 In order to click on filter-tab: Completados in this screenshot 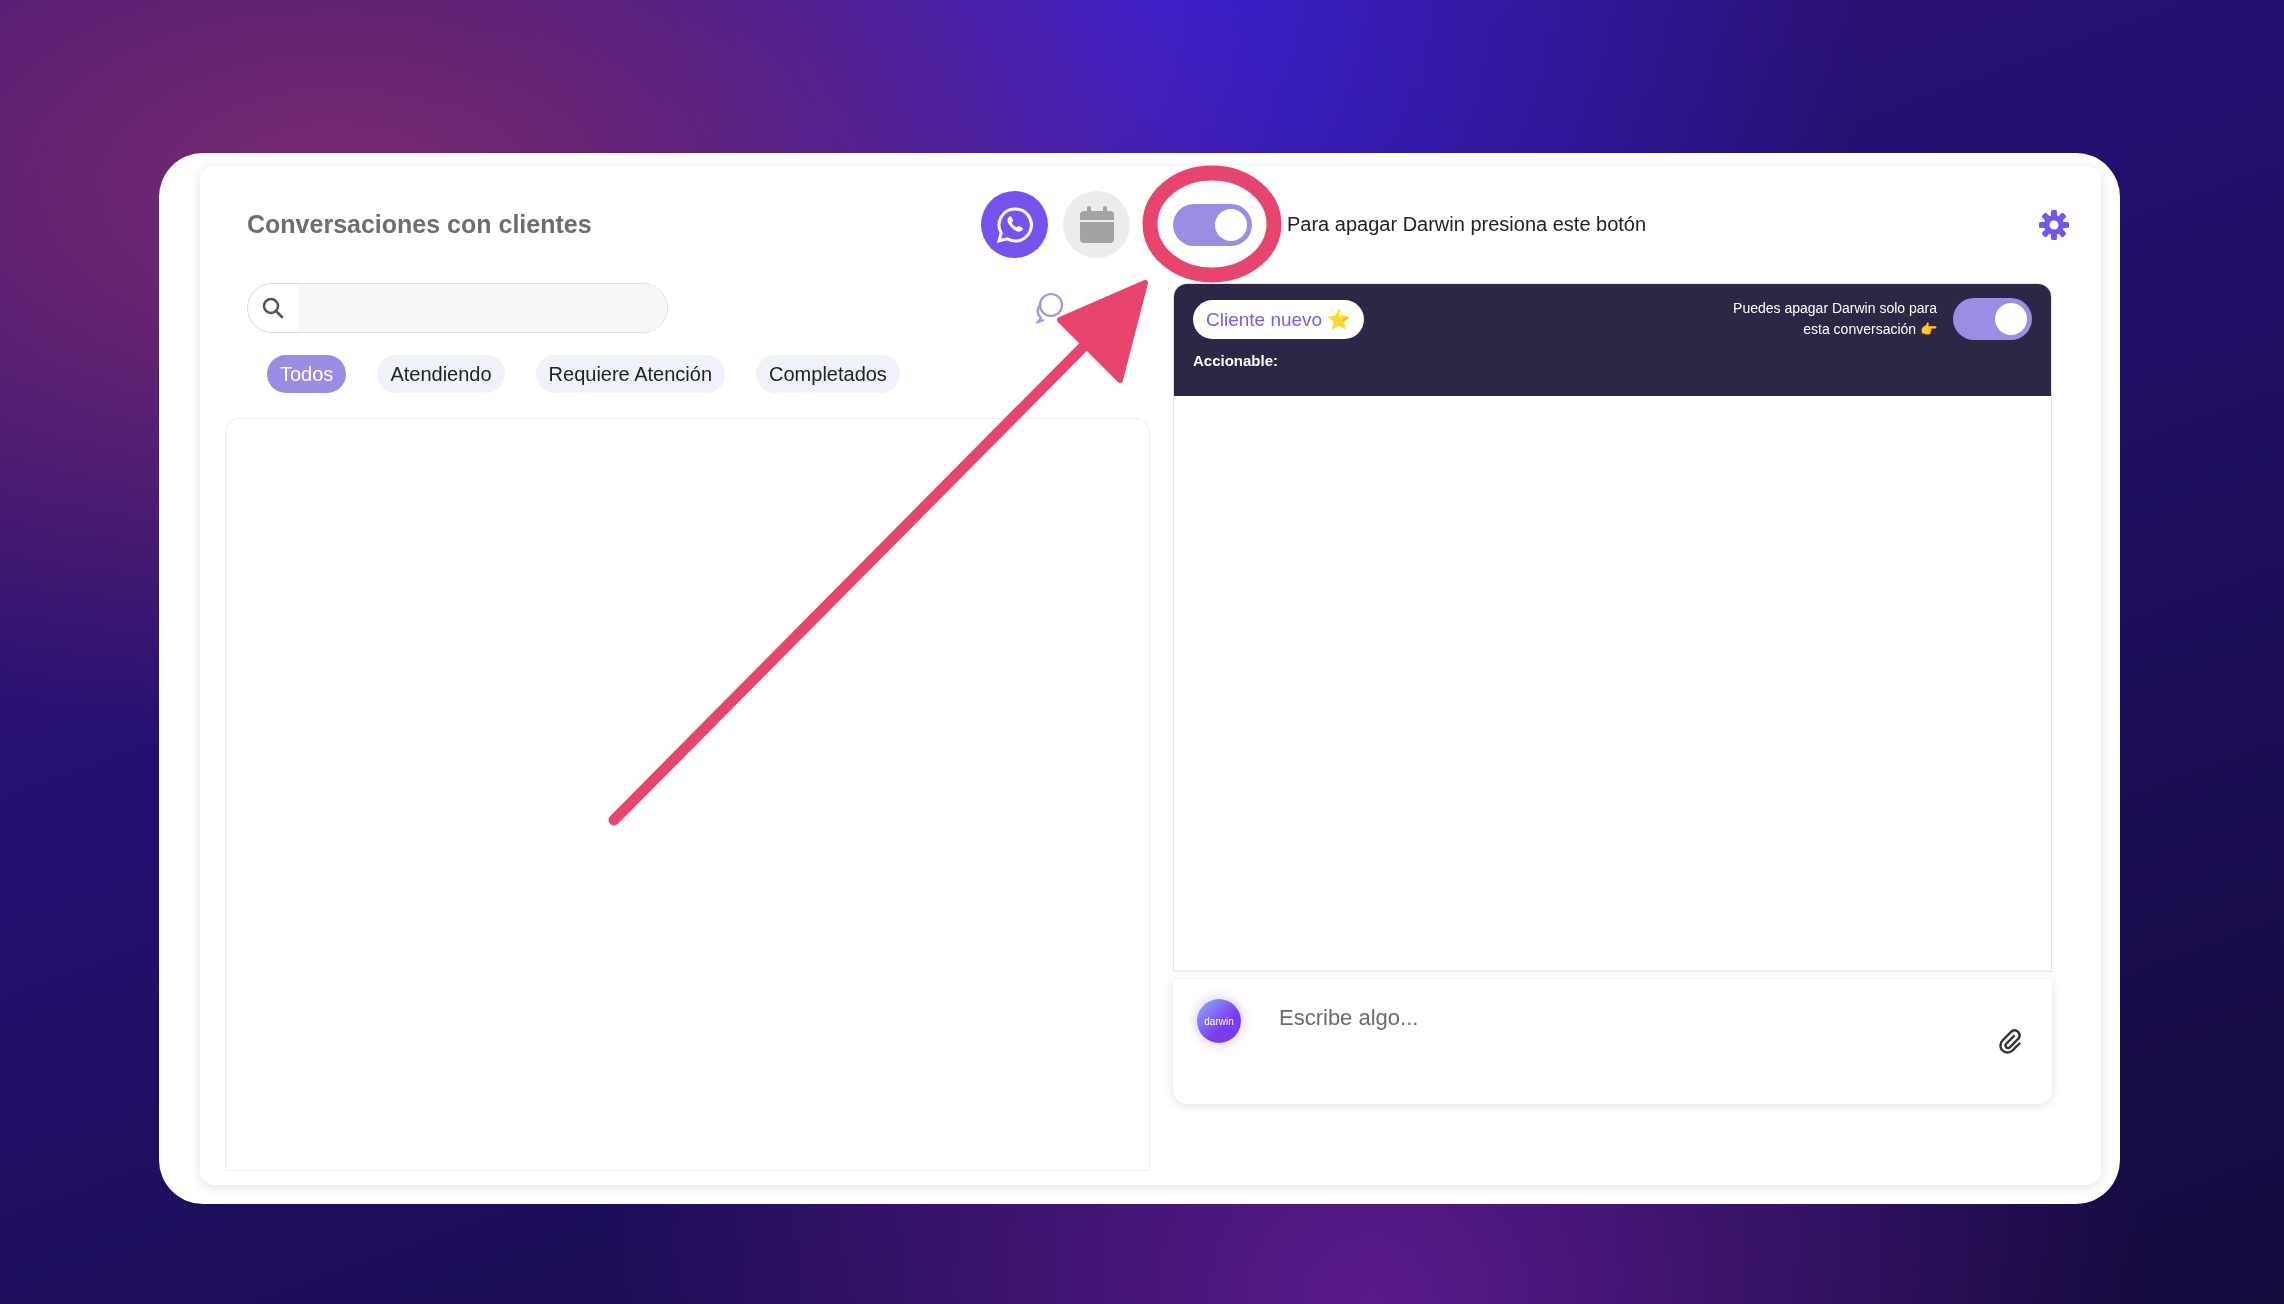, I will do `click(828, 374)`.